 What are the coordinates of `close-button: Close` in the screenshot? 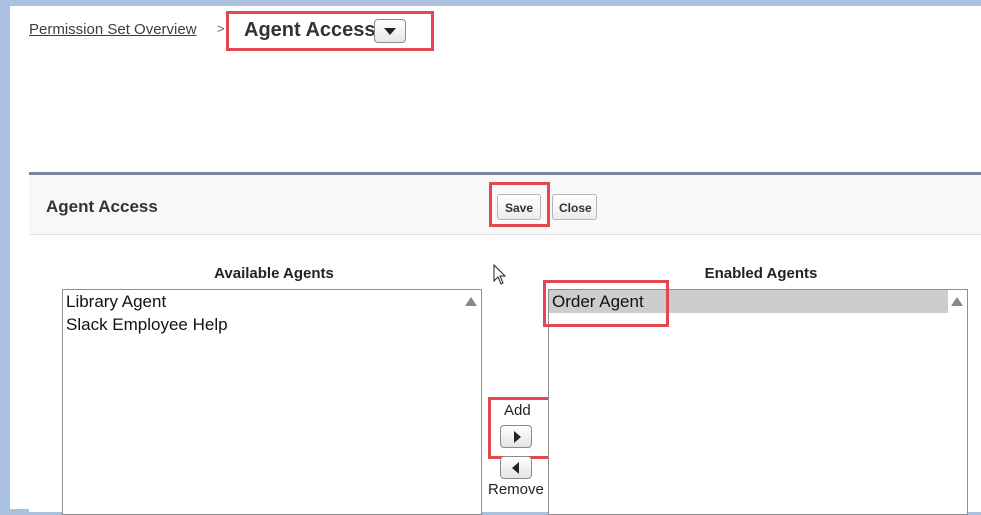 It's located at (574, 207).